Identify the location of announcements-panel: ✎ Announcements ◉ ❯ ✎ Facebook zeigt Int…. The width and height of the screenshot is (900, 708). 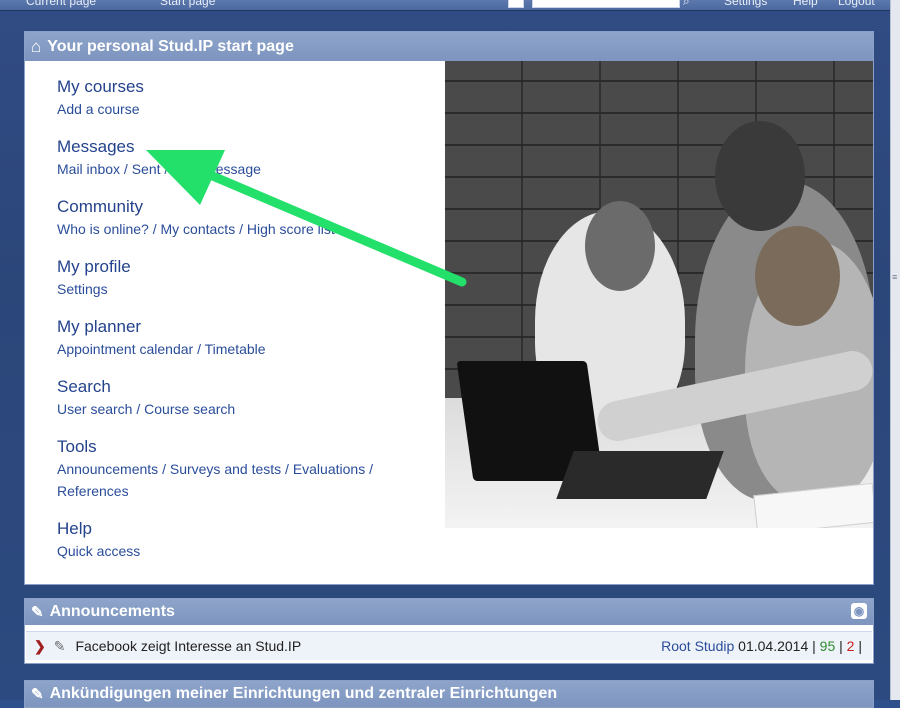
(449, 631).